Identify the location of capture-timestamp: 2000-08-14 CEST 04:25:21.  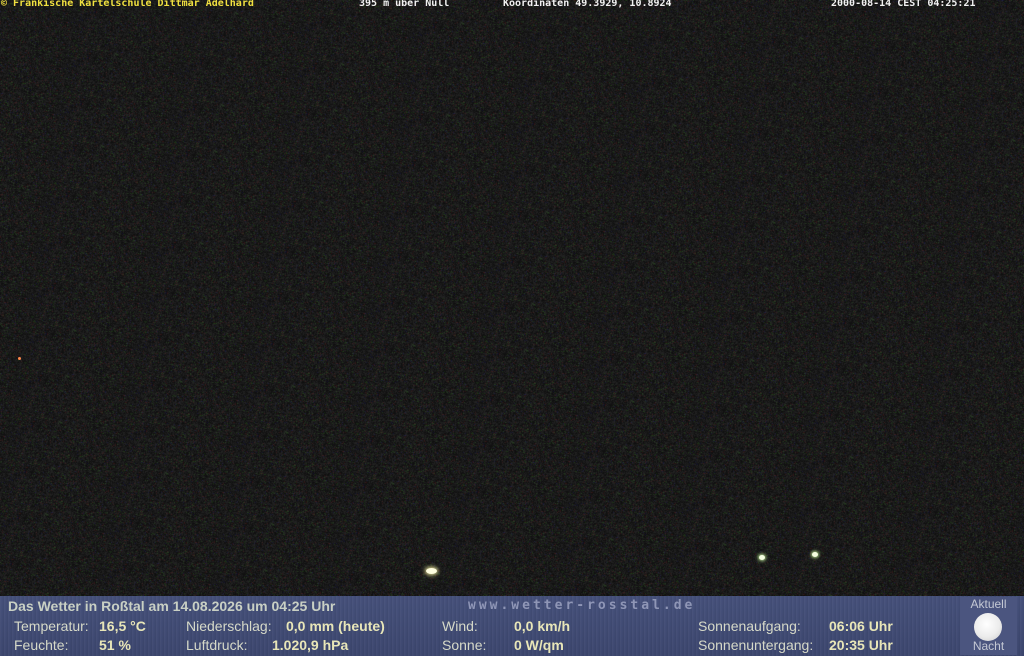
(903, 4).